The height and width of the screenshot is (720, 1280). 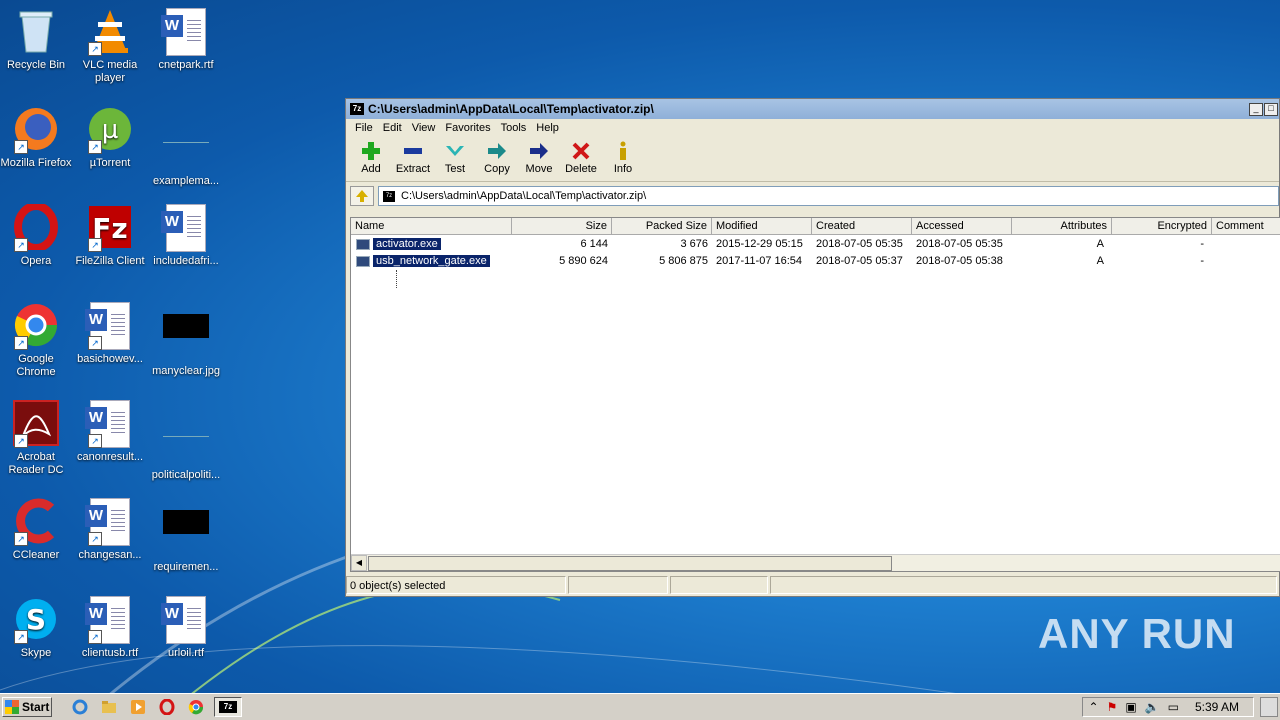 What do you see at coordinates (109, 707) in the screenshot?
I see `explorer-folder-icon` at bounding box center [109, 707].